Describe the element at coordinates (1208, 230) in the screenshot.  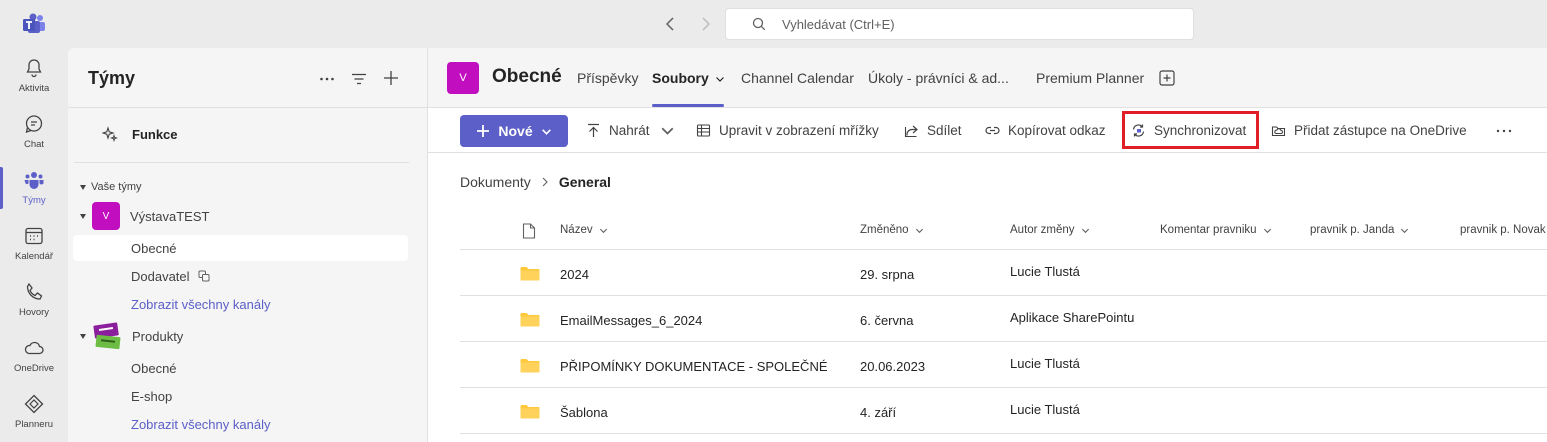
I see `column-label: Komentar pravniku` at that location.